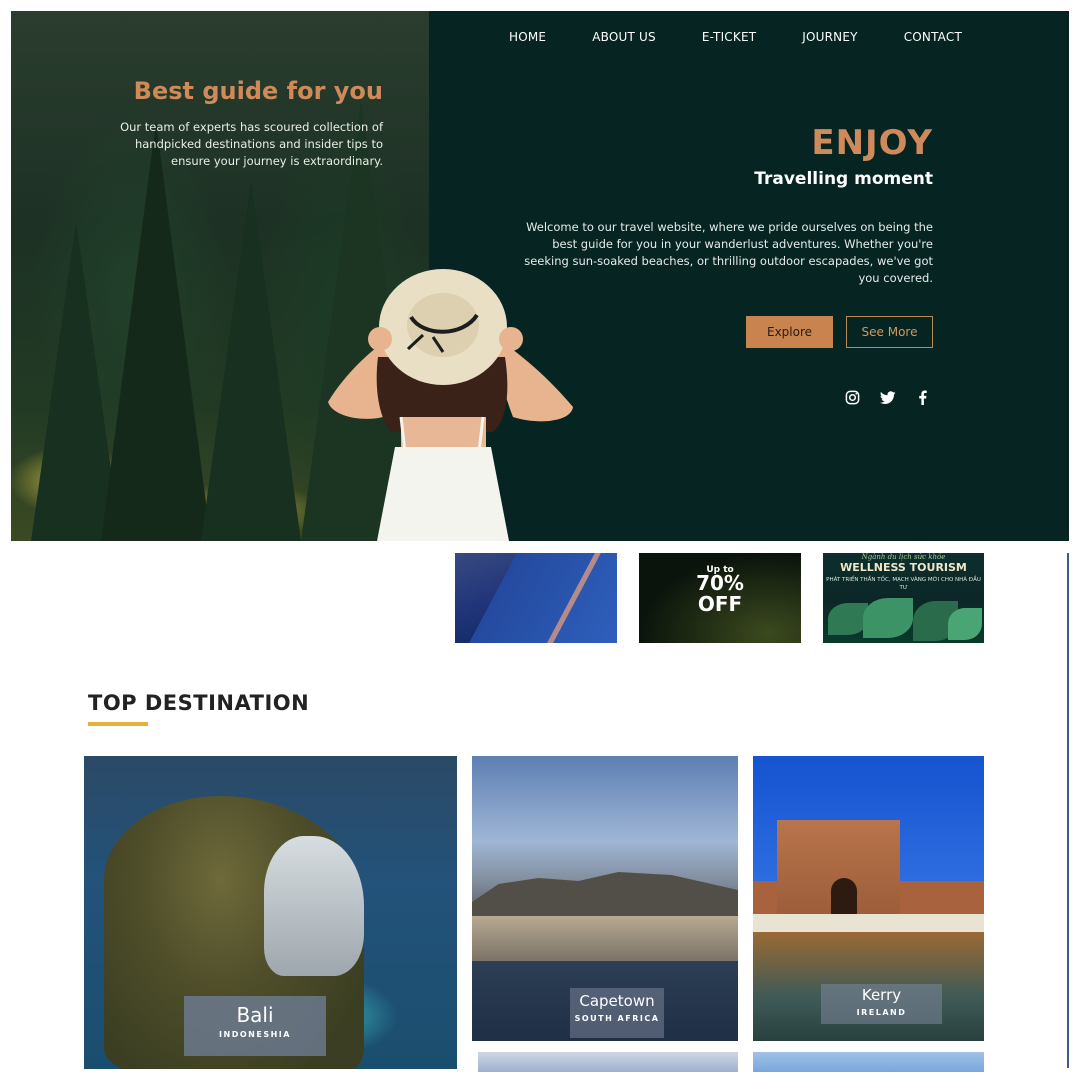 The image size is (1080, 1080). Describe the element at coordinates (720, 583) in the screenshot. I see `promo-percent: 70%` at that location.